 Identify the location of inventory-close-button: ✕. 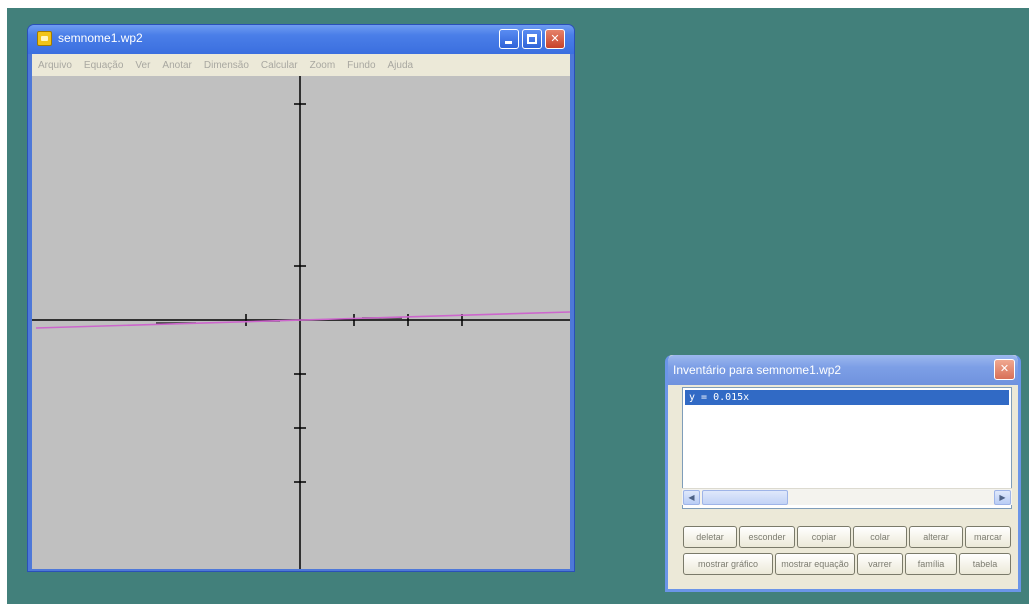
(1004, 369).